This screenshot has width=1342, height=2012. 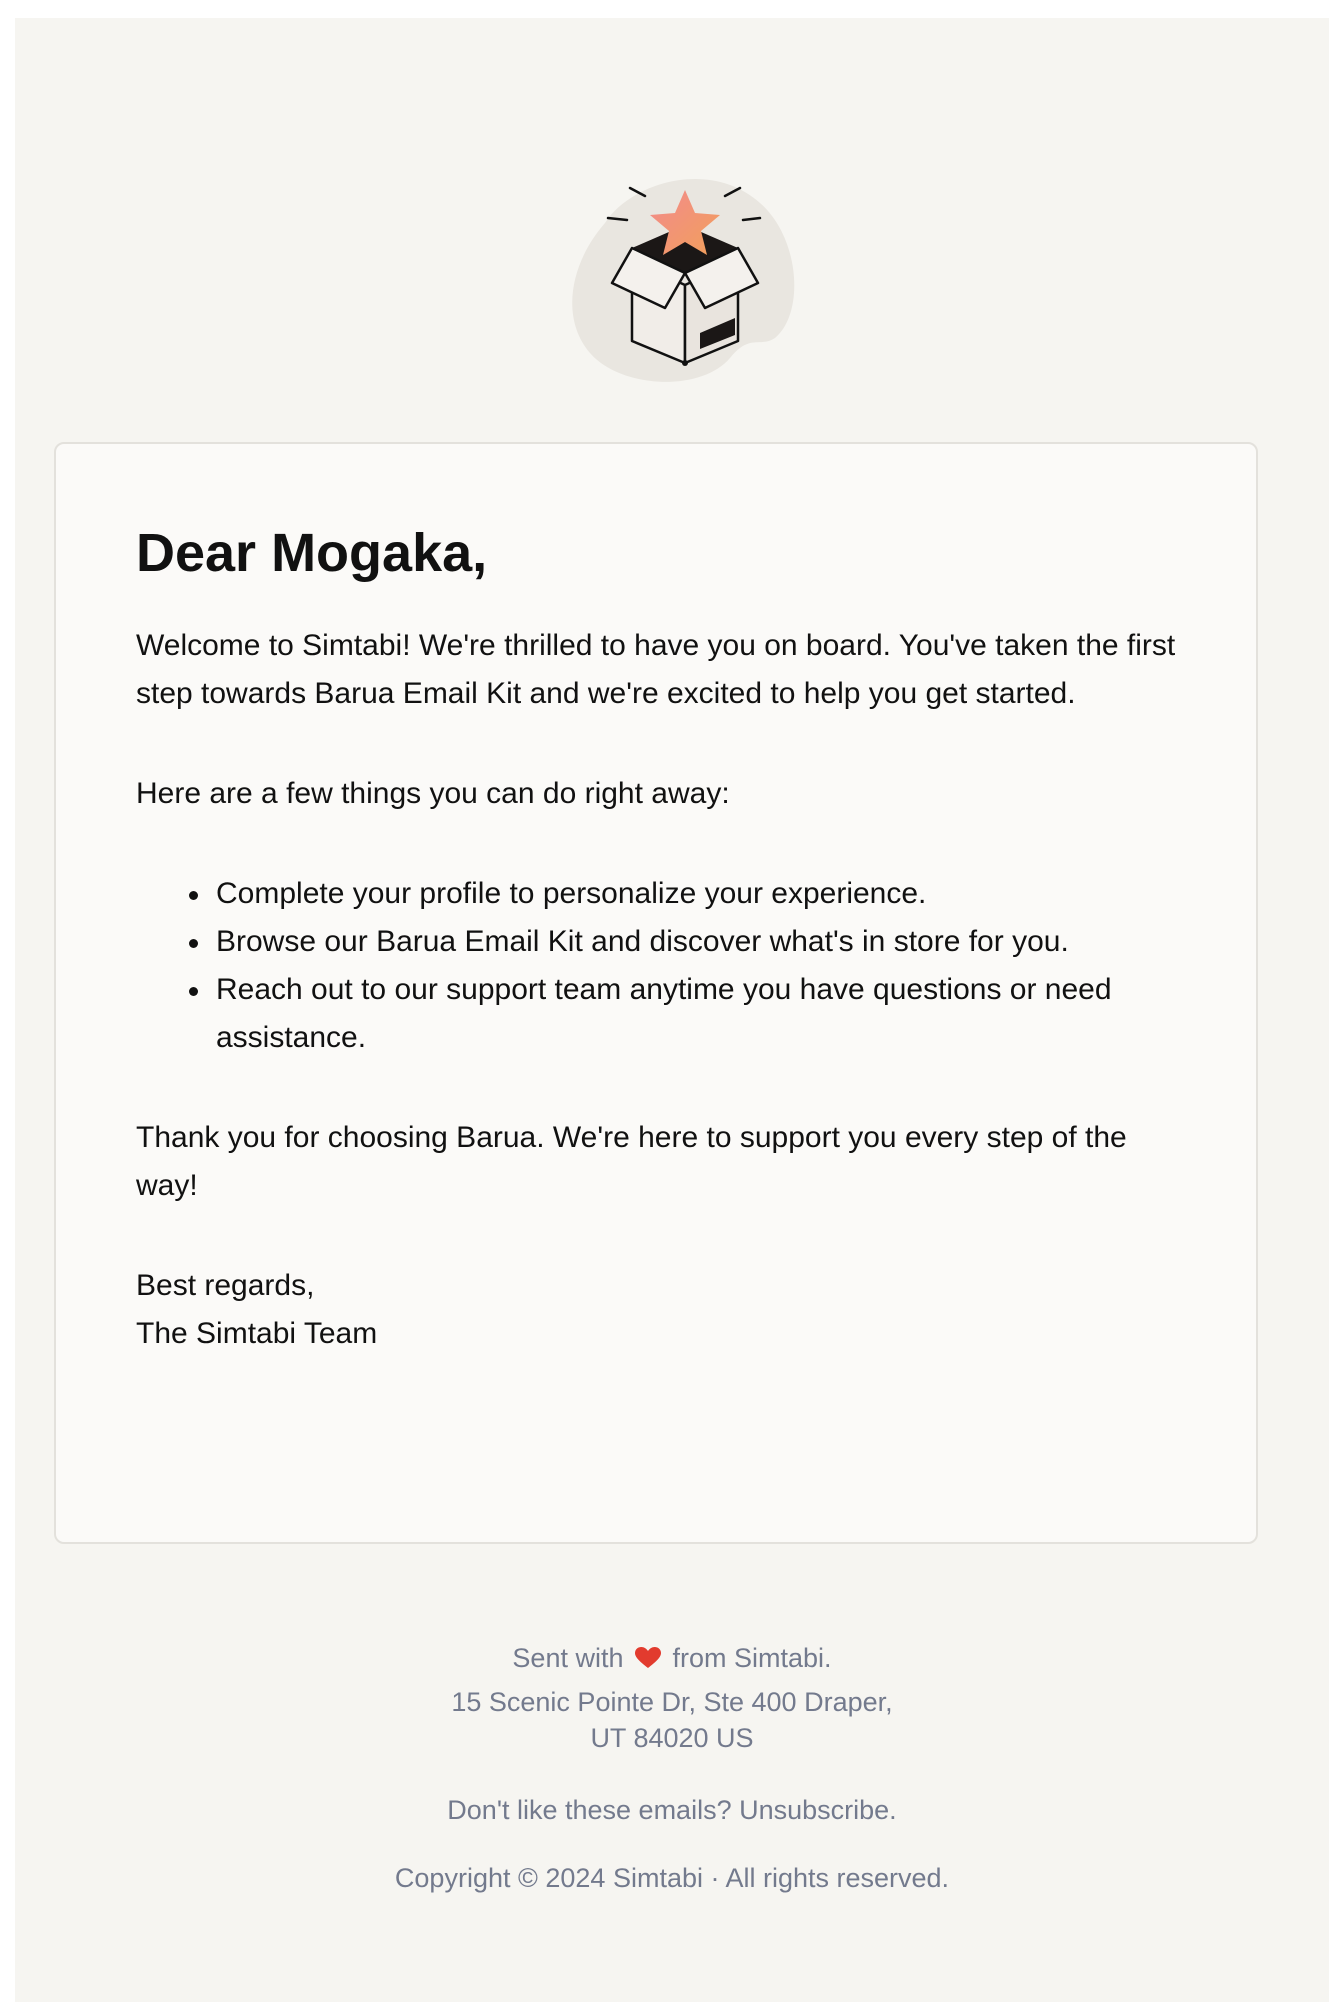 What do you see at coordinates (672, 1738) in the screenshot?
I see `address-line-2: UT 84020 US` at bounding box center [672, 1738].